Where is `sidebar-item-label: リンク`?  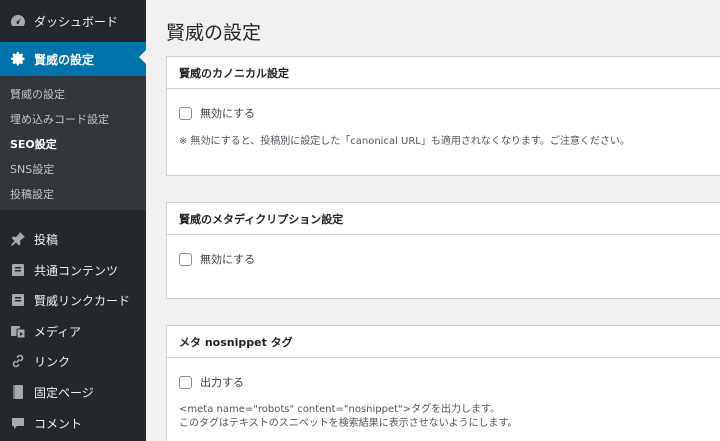
sidebar-item-label: リンク is located at coordinates (52, 361).